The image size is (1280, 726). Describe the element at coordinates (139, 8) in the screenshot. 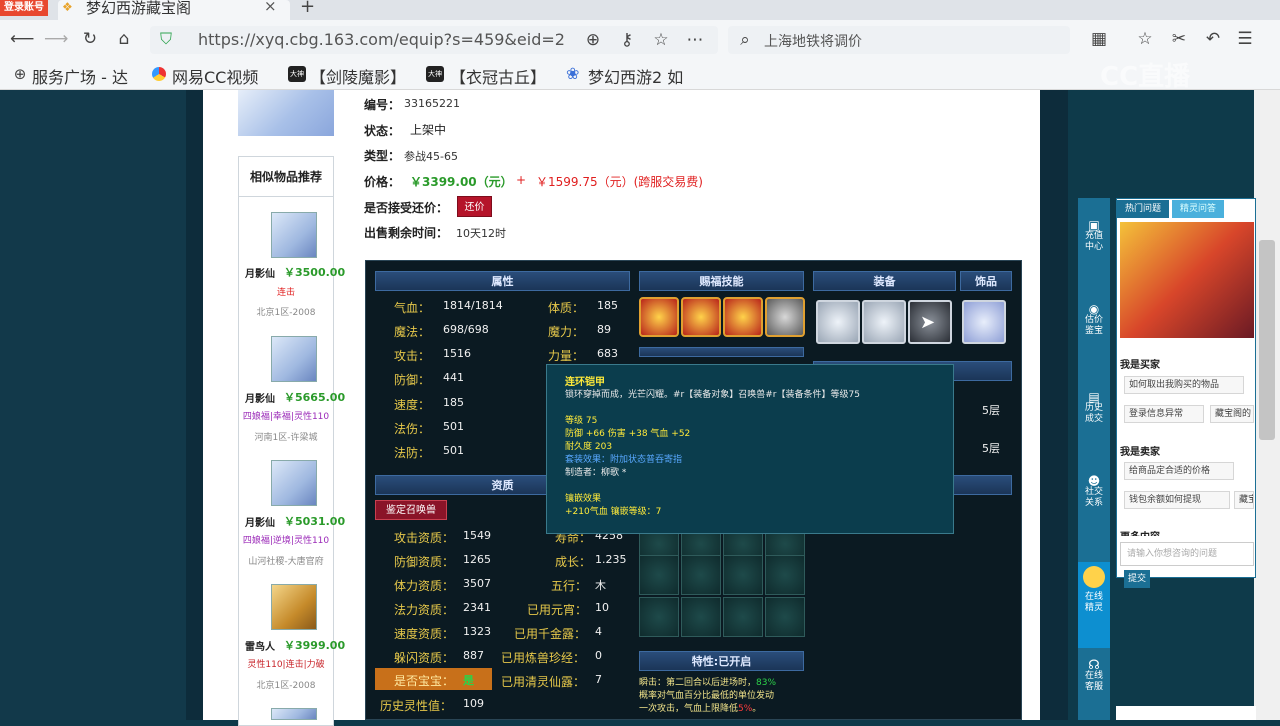

I see `tab-title: 梦幻西游藏宝阁` at that location.